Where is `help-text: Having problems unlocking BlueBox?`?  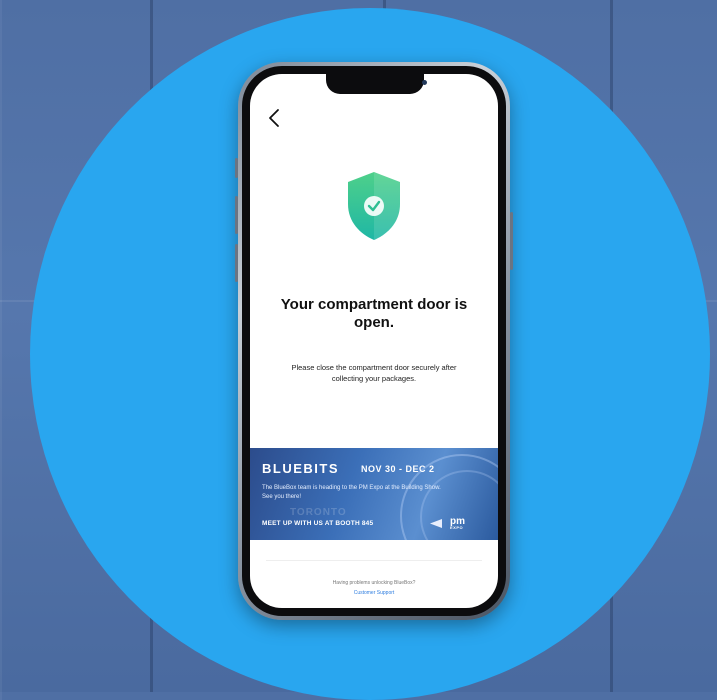
help-text: Having problems unlocking BlueBox? is located at coordinates (374, 583).